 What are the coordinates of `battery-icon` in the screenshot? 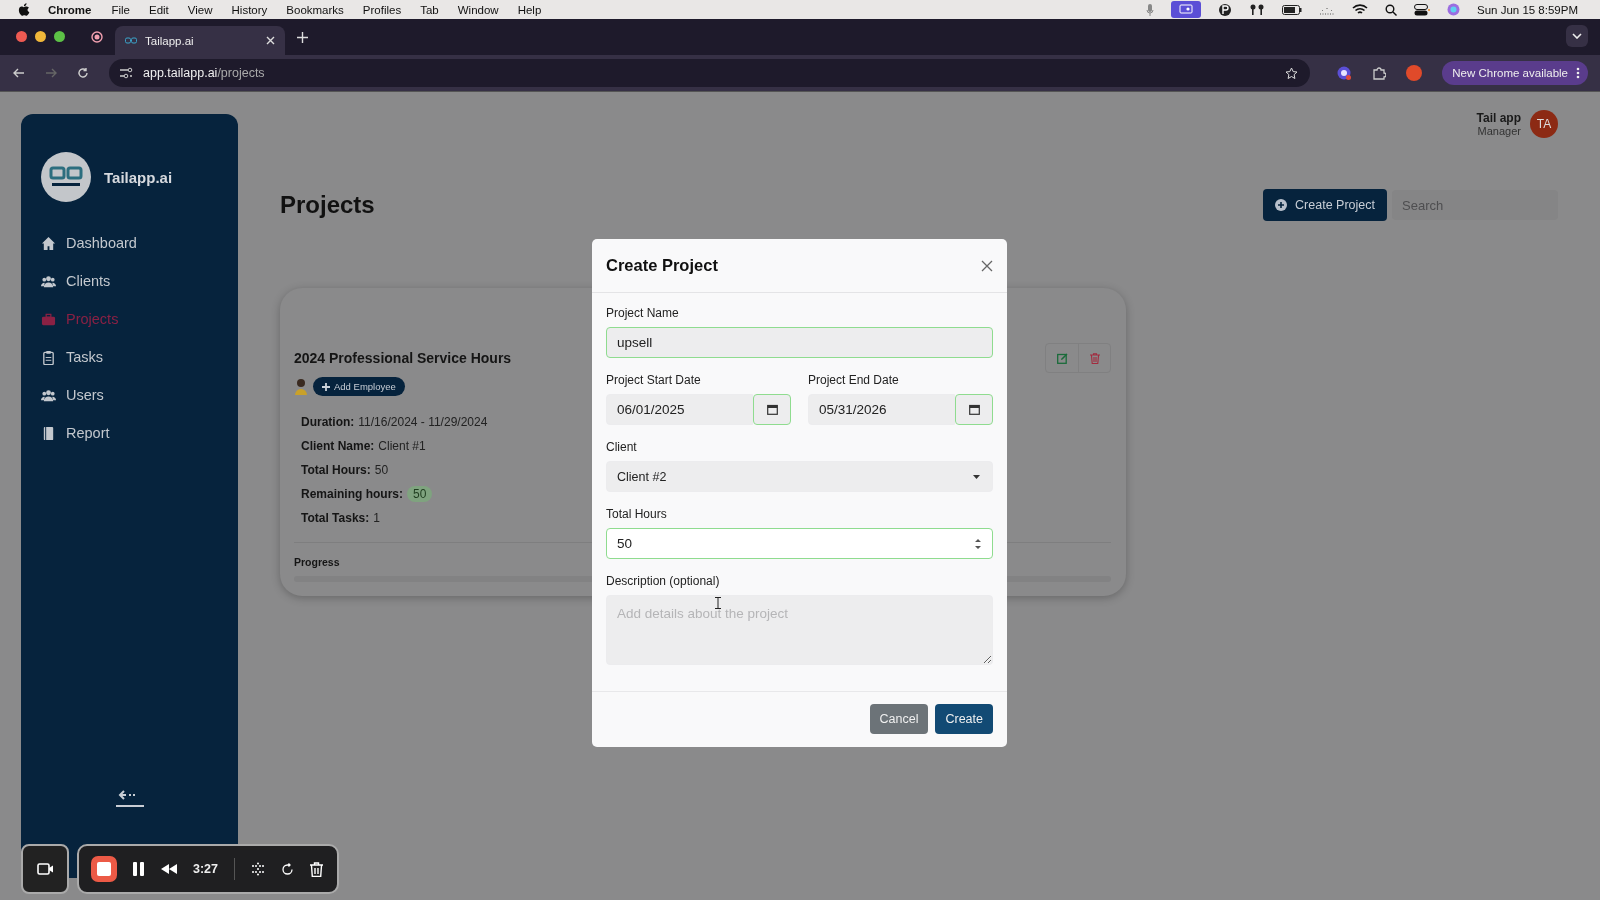 It's located at (1292, 9).